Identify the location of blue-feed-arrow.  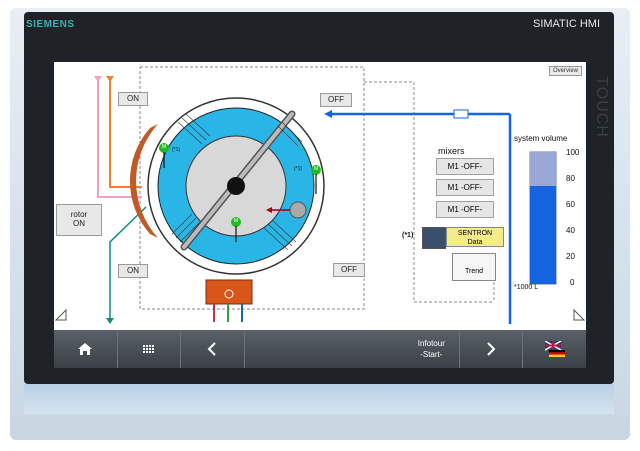
(328, 114).